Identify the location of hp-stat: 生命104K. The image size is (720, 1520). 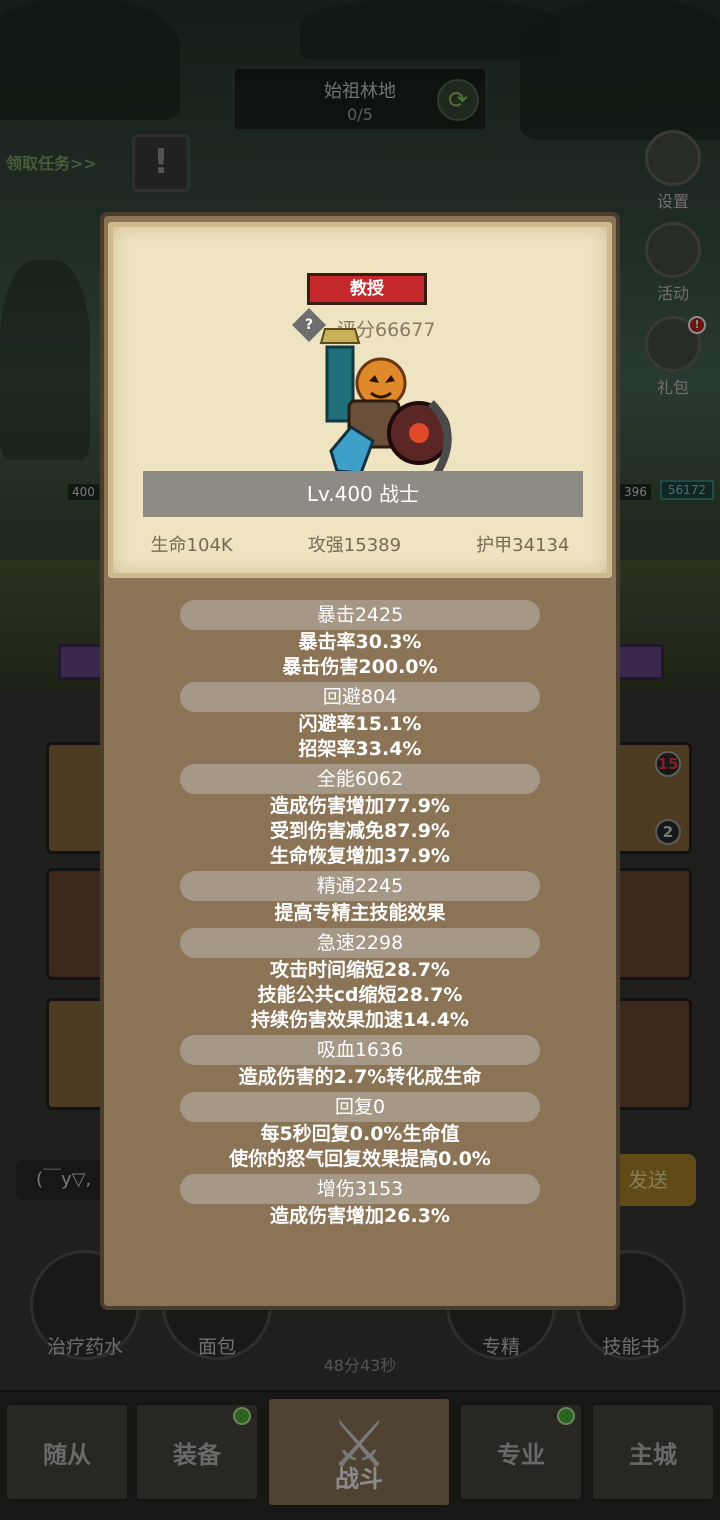
(191, 545).